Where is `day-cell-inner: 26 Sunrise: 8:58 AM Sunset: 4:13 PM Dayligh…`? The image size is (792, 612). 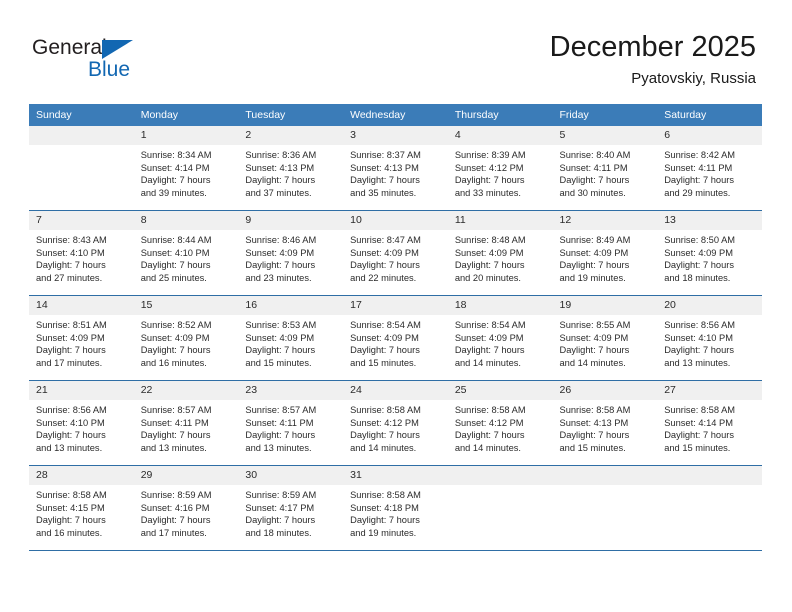 day-cell-inner: 26 Sunrise: 8:58 AM Sunset: 4:13 PM Dayligh… is located at coordinates (605, 423).